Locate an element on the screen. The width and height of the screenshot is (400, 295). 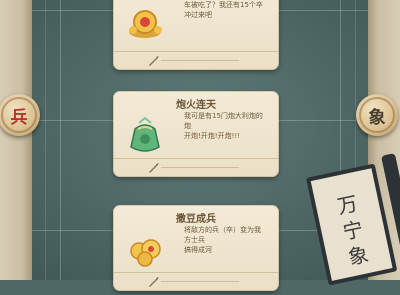
skill-card: 撒豆成兵 将敌方的兵（卒）变为我方士兵 搞得成河 is located at coordinates (196, 248).